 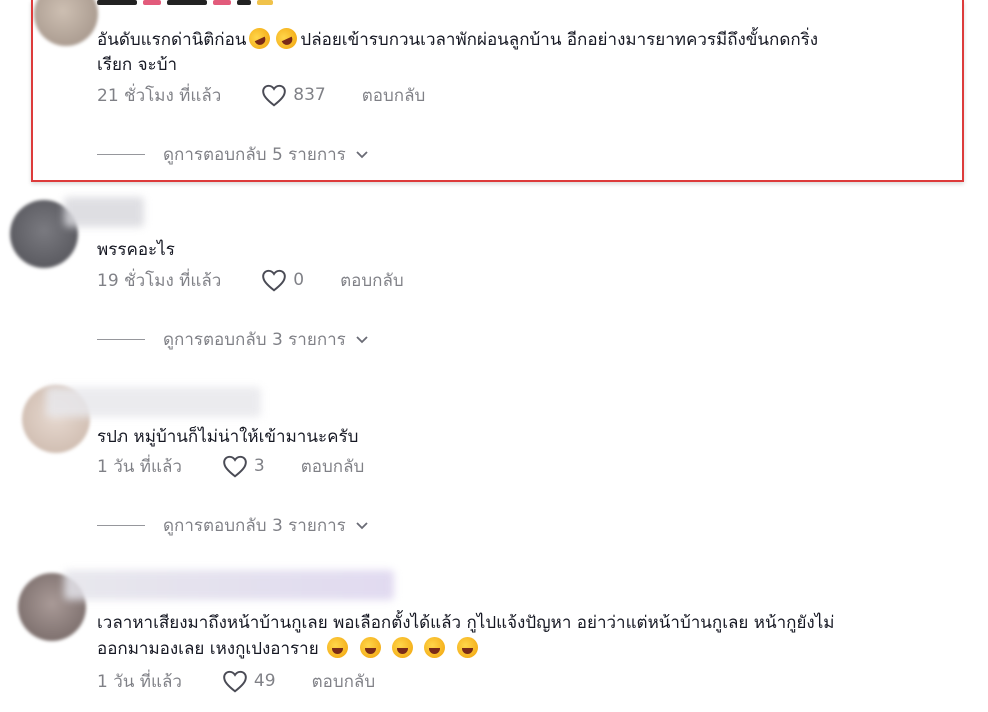 What do you see at coordinates (264, 681) in the screenshot?
I see `like-count: 49` at bounding box center [264, 681].